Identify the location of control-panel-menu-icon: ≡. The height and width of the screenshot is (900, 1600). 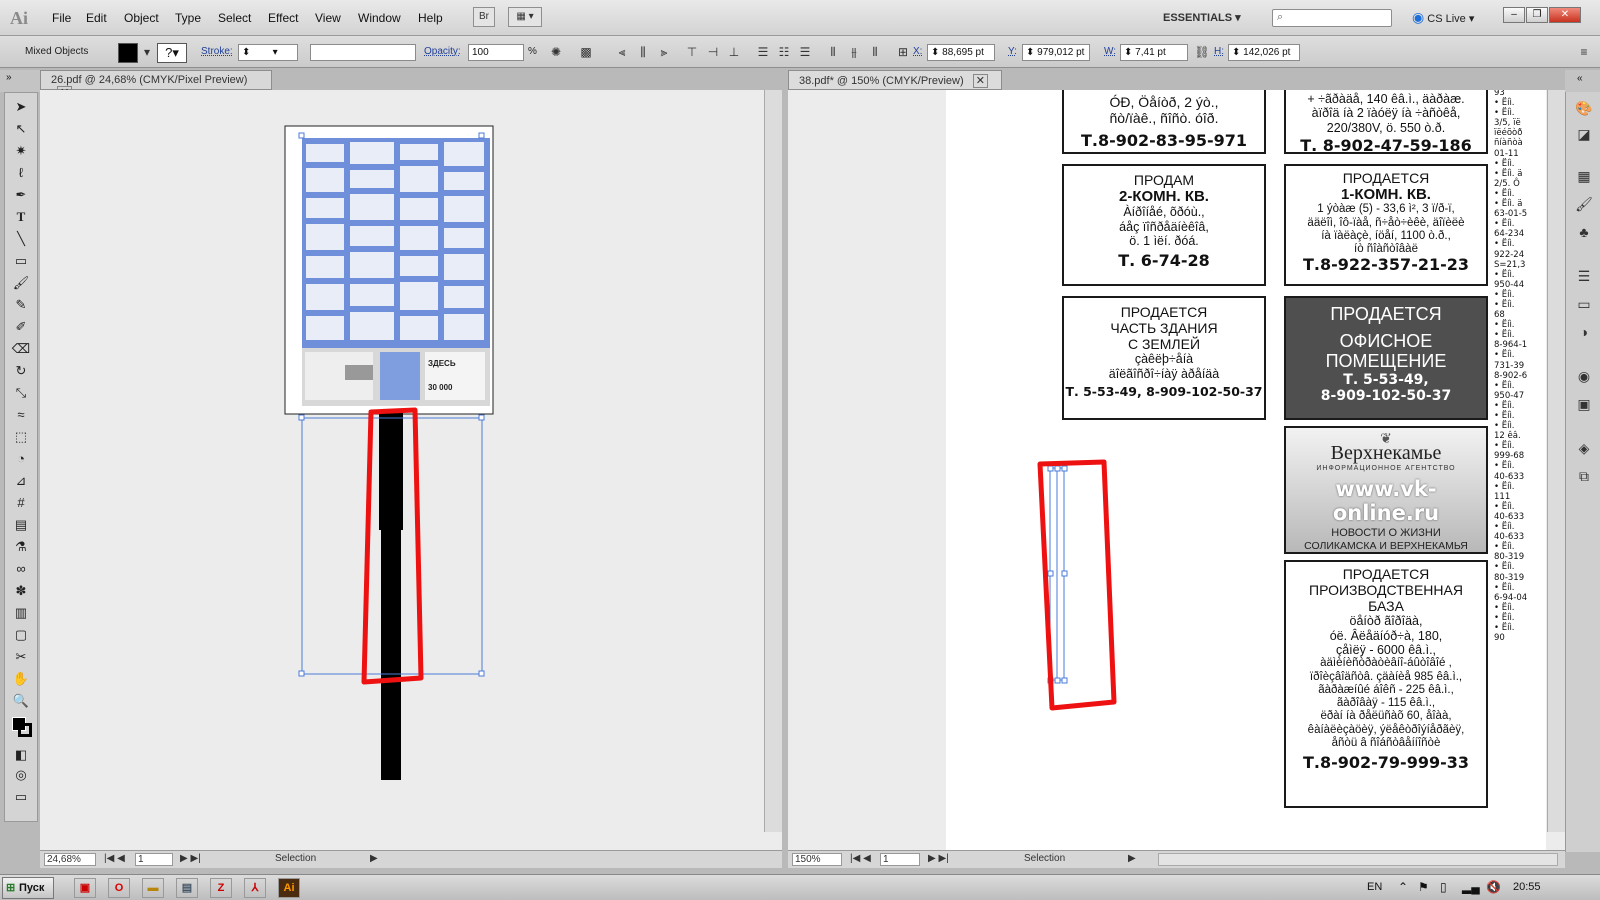
(1584, 52).